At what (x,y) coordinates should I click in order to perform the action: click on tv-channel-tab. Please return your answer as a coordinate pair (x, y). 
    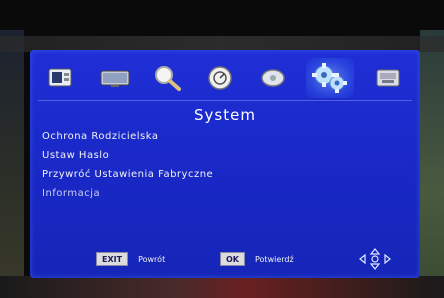
    Looking at the image, I should click on (62, 78).